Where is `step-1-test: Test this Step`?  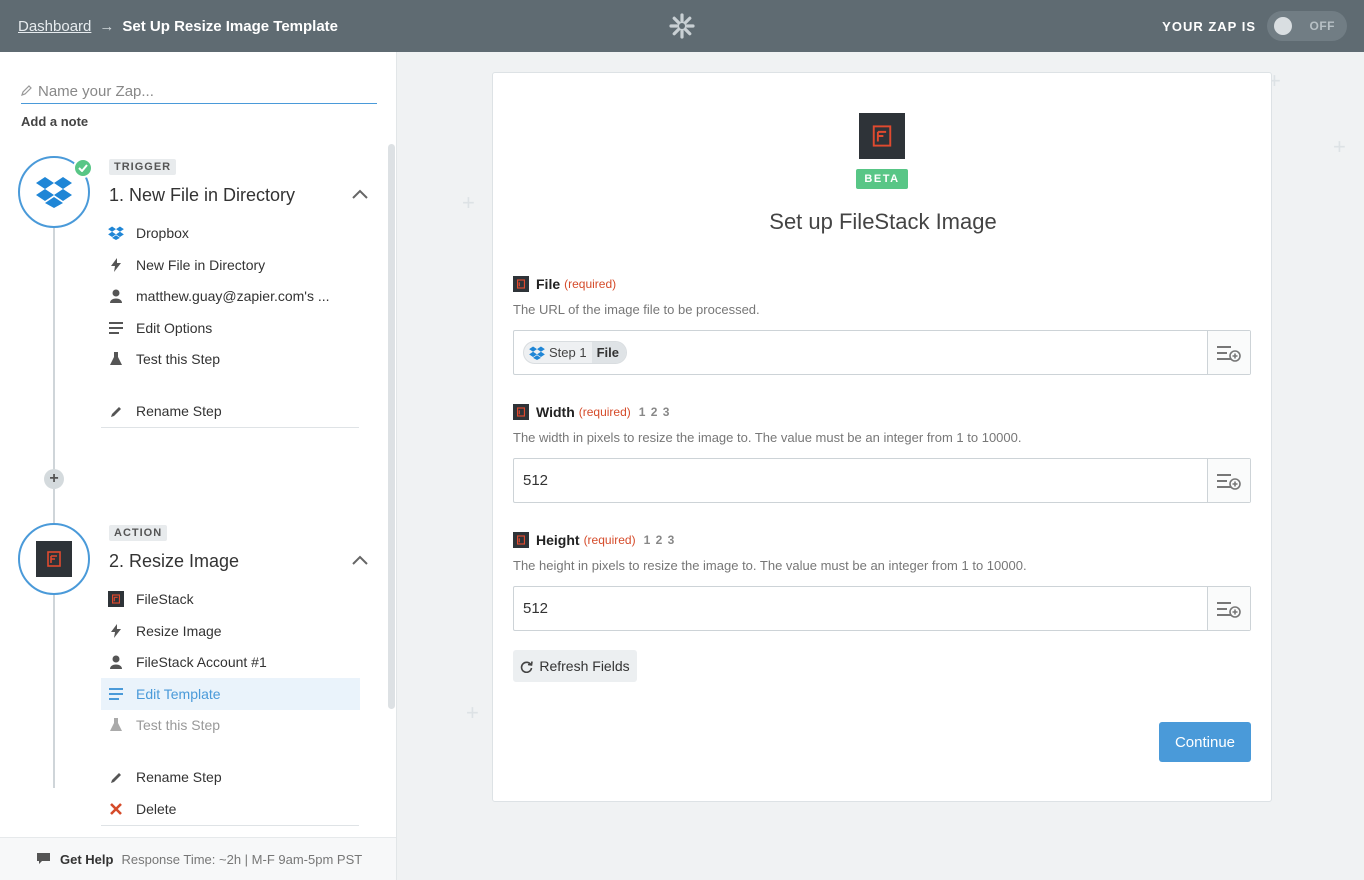 step-1-test: Test this Step is located at coordinates (164, 359).